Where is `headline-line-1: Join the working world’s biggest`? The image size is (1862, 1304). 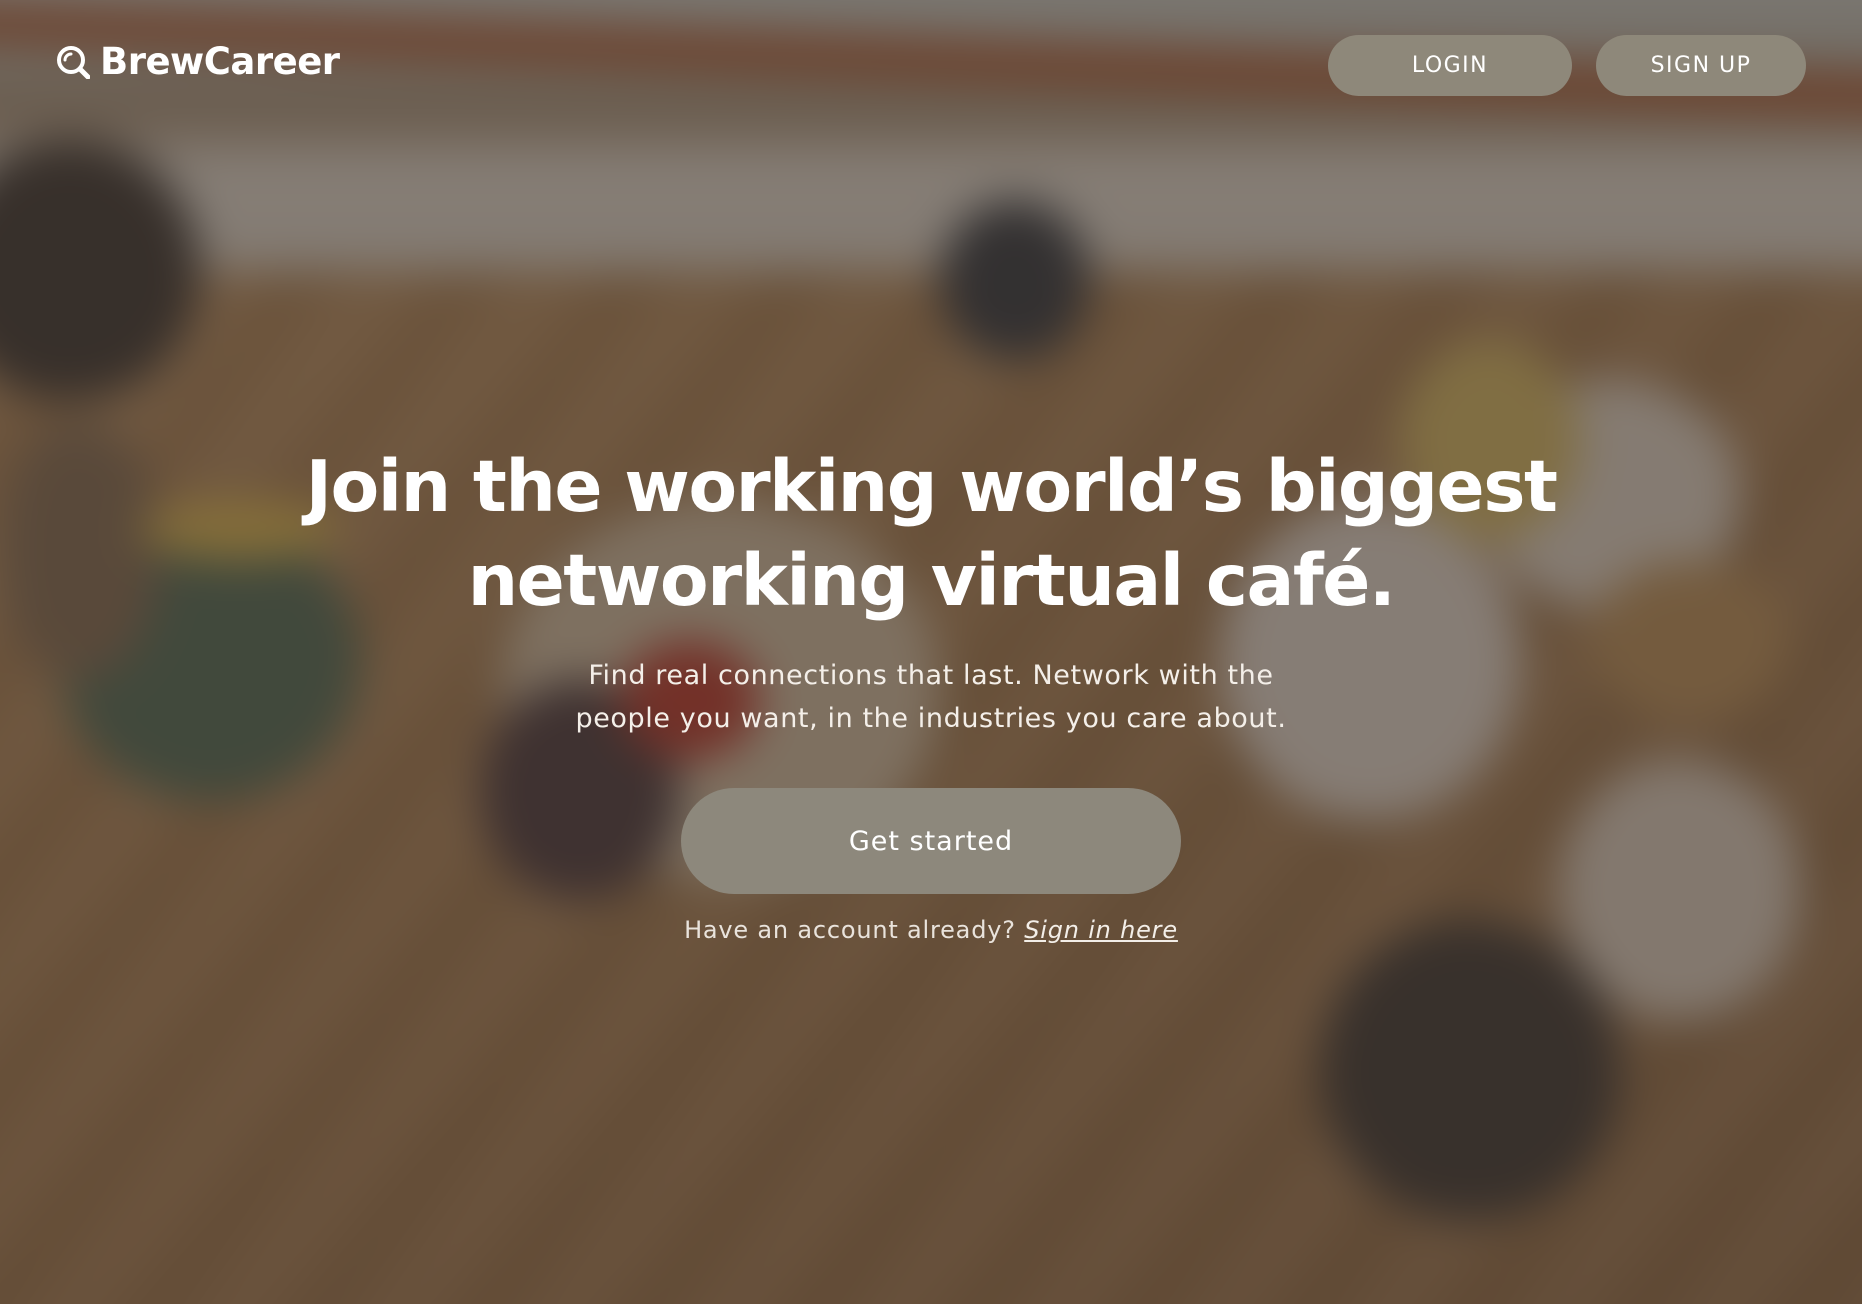 headline-line-1: Join the working world’s biggest is located at coordinates (931, 486).